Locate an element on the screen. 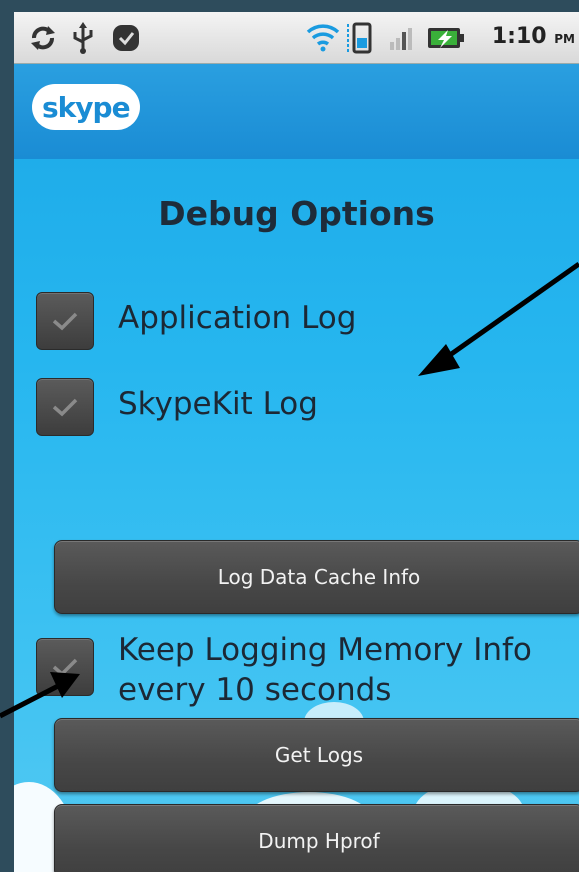  ampm-text: PM is located at coordinates (564, 39).